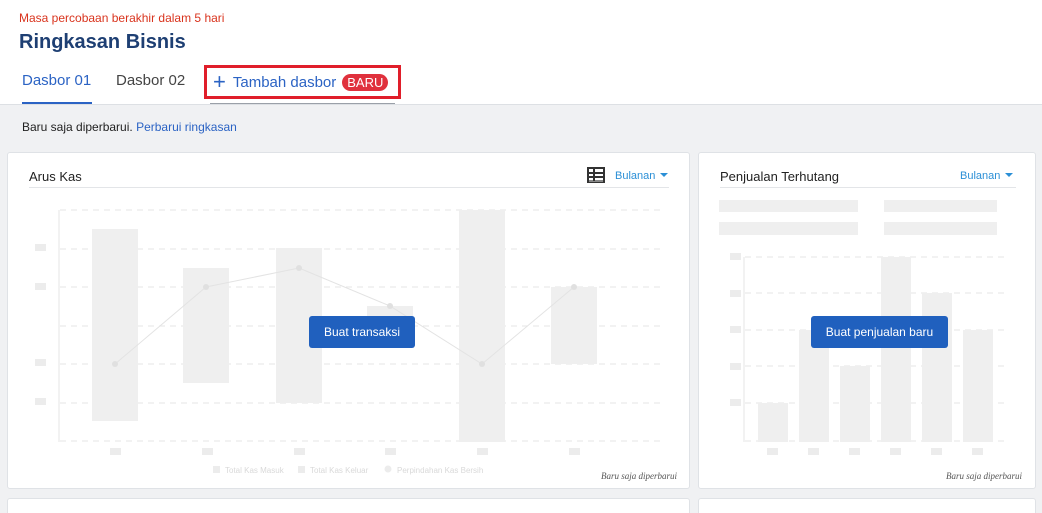 The width and height of the screenshot is (1042, 513). I want to click on bar-placeholders, so click(875, 349).